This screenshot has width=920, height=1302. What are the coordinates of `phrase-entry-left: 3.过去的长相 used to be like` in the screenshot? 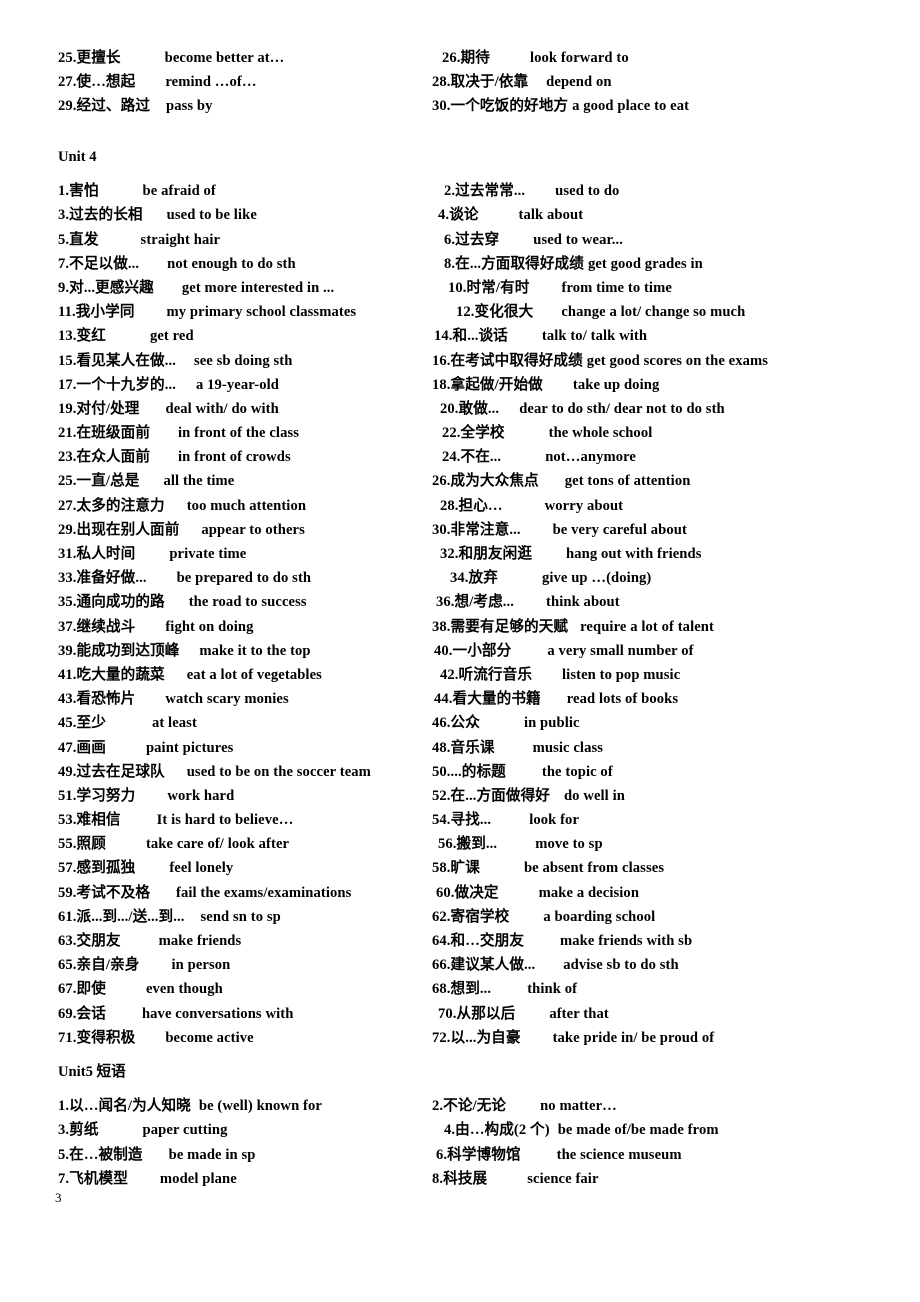 It's located at (258, 215).